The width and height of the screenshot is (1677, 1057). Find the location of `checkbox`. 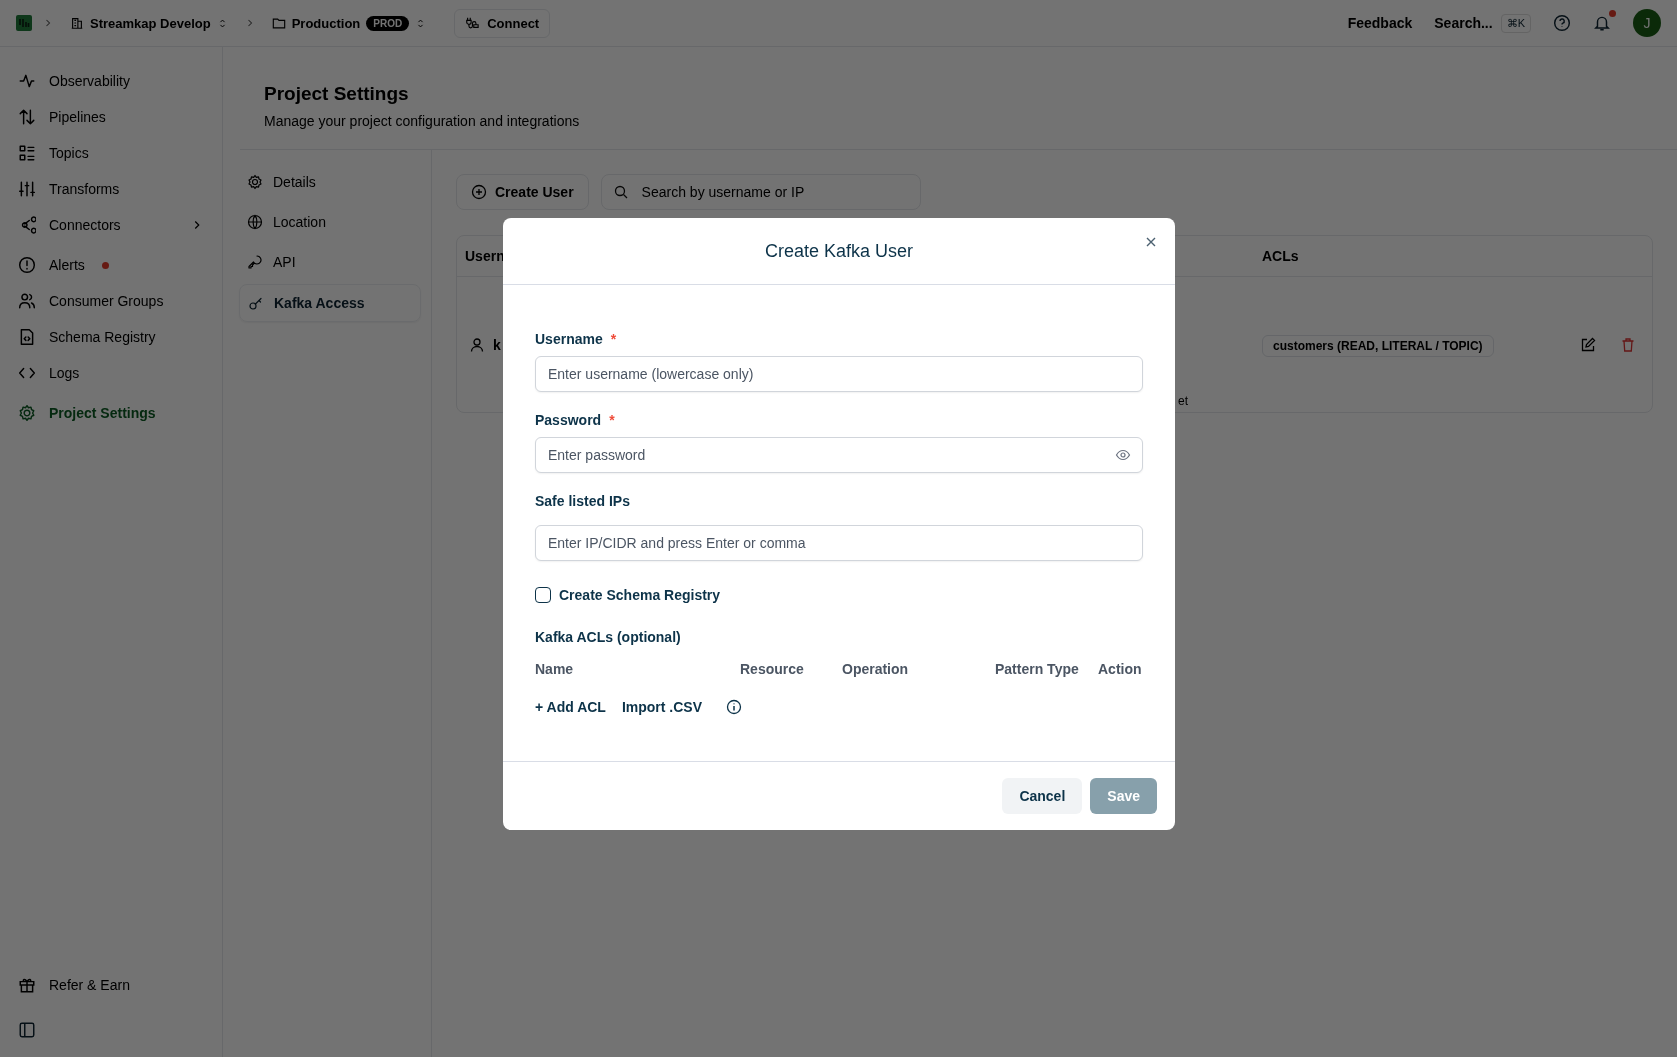

checkbox is located at coordinates (543, 595).